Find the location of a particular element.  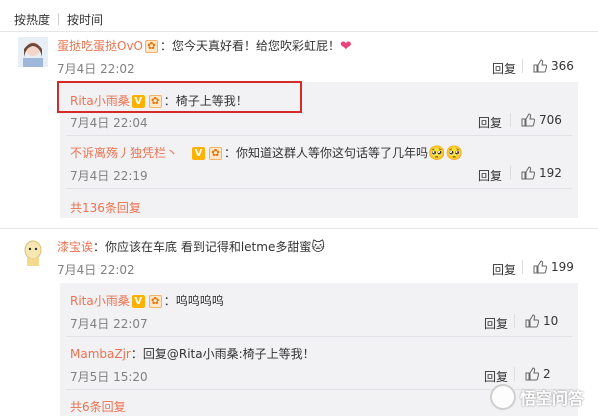

header-divider is located at coordinates (299, 31).